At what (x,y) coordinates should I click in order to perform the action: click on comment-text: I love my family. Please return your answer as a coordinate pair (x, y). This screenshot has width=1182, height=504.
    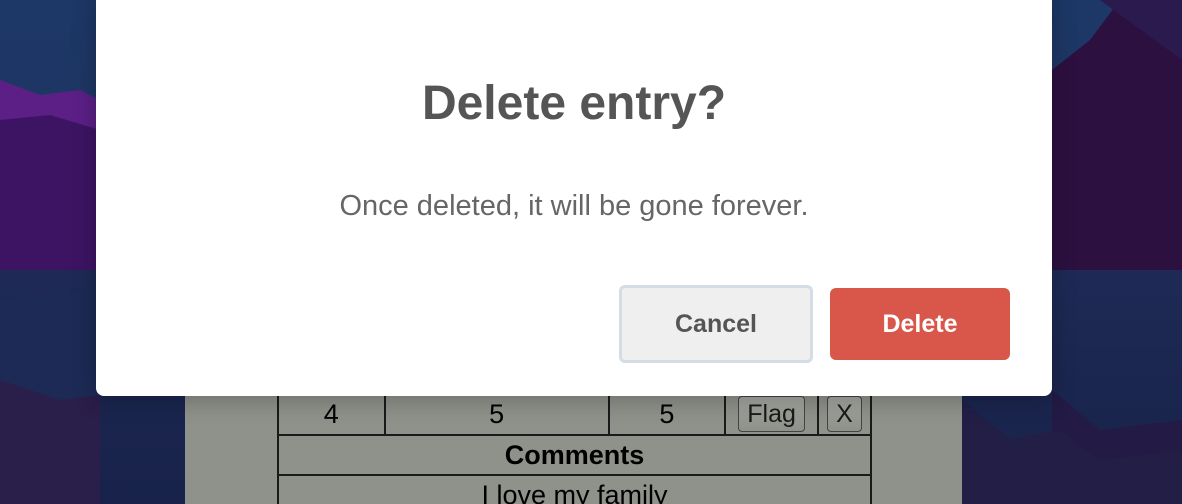
    Looking at the image, I should click on (574, 489).